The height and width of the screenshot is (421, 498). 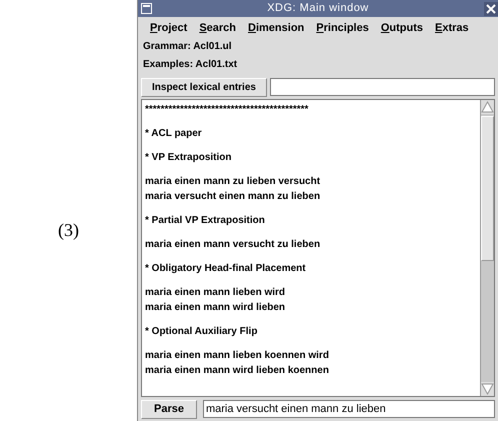 I want to click on text-line: maria einen mann wird lieben, so click(x=215, y=308).